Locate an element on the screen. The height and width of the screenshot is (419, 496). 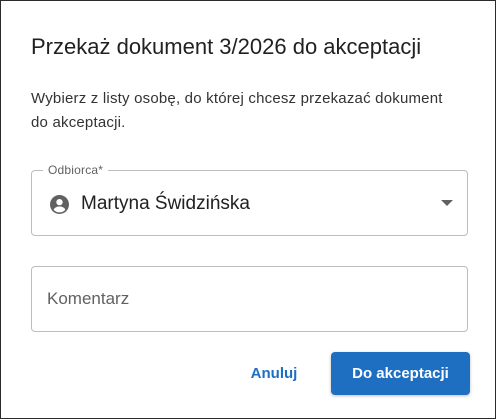
recipient-selected-value: Martyna Świdzińska is located at coordinates (165, 203).